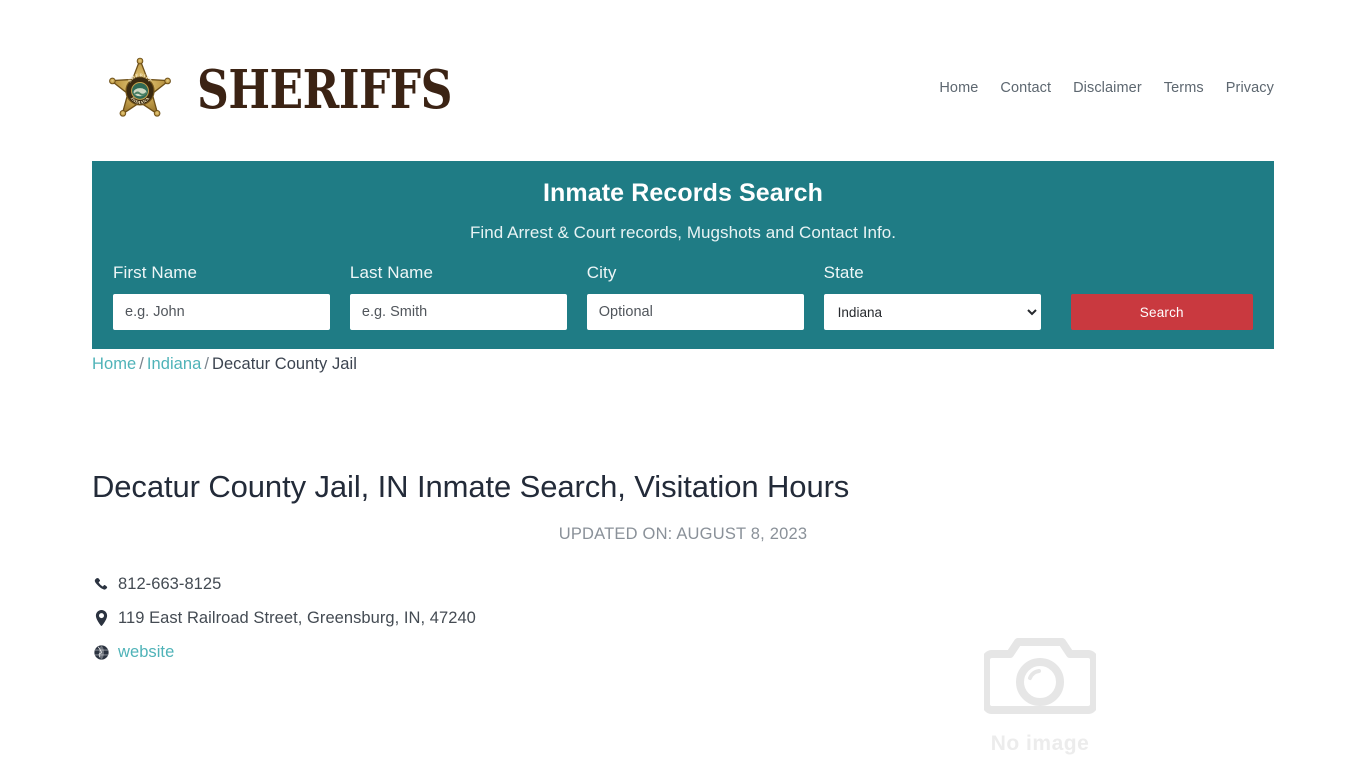  What do you see at coordinates (155, 272) in the screenshot?
I see `first-name-label: First Name` at bounding box center [155, 272].